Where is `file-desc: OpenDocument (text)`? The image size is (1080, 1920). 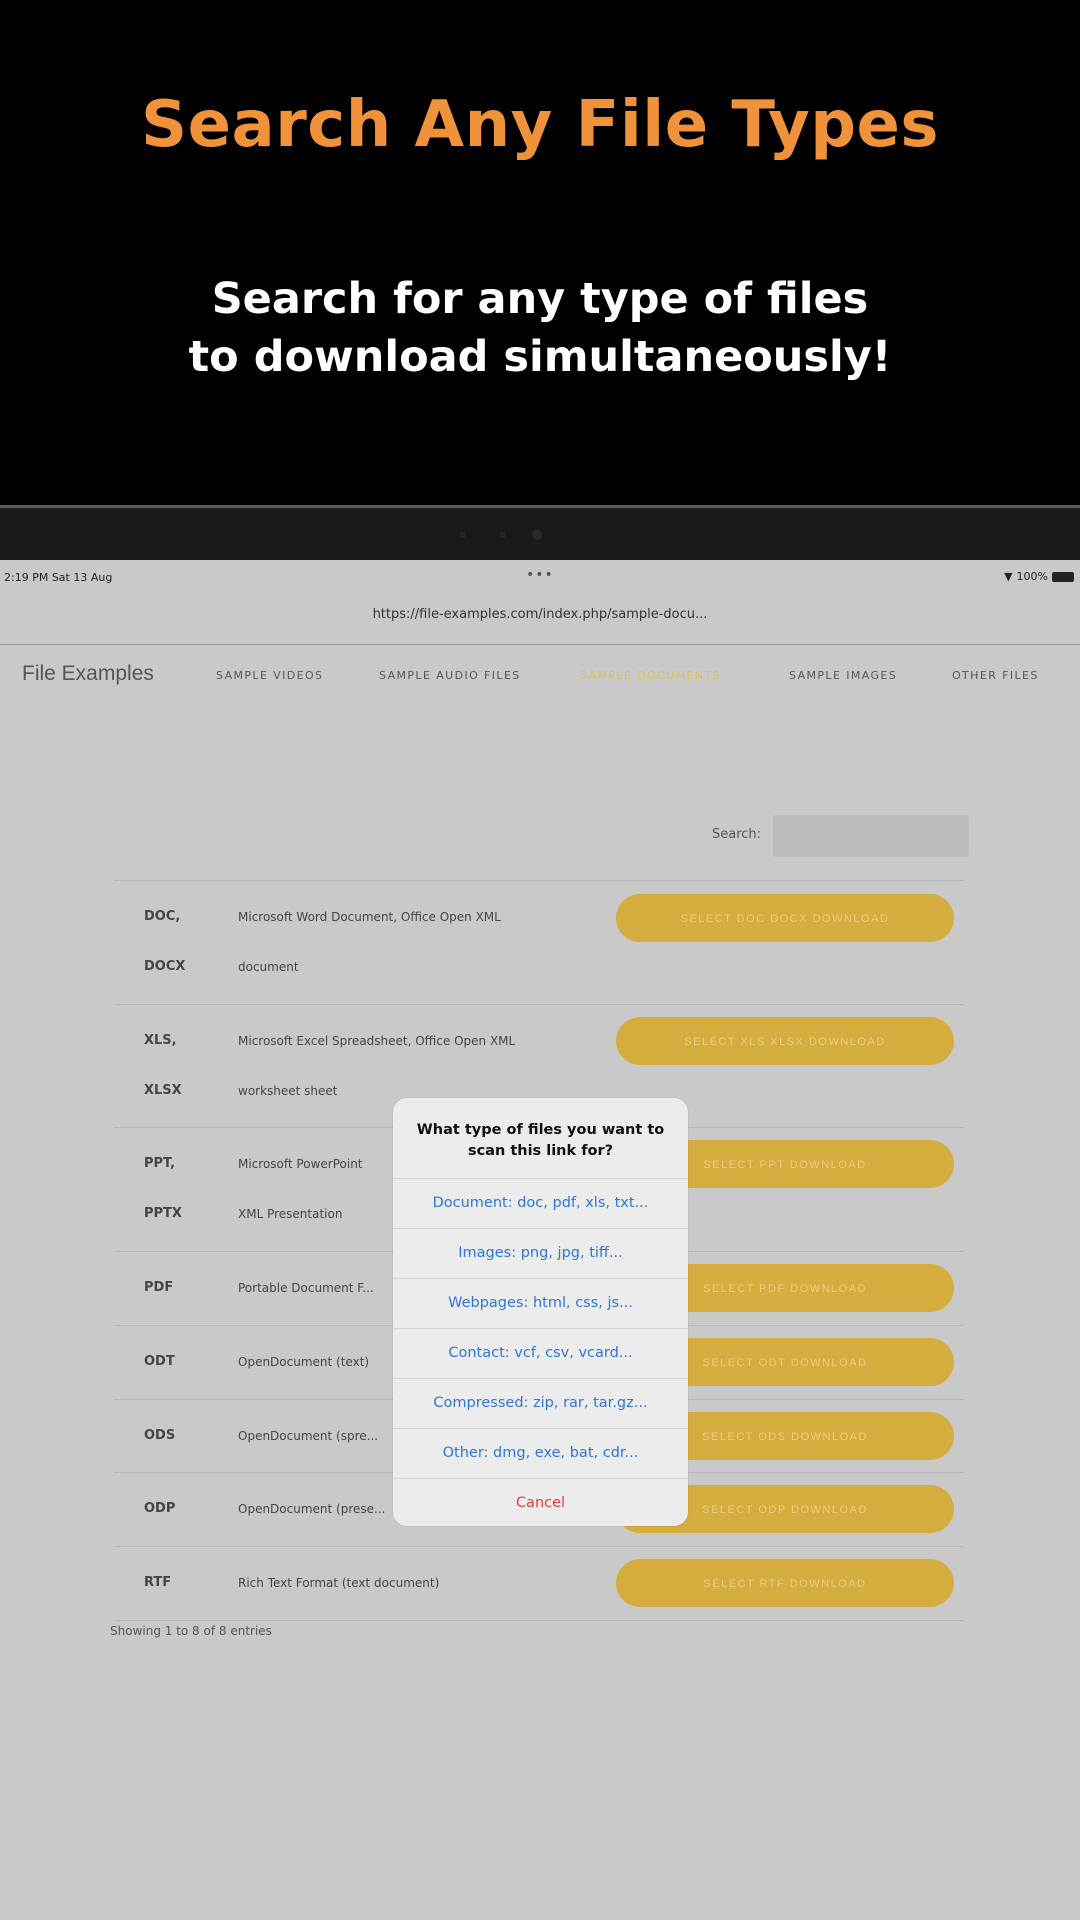
file-desc: OpenDocument (text) is located at coordinates (304, 1362).